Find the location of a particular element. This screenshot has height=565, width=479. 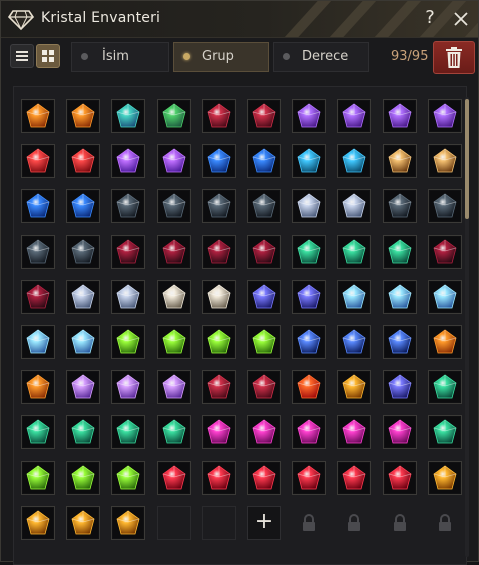

grid-view-button is located at coordinates (48, 56).